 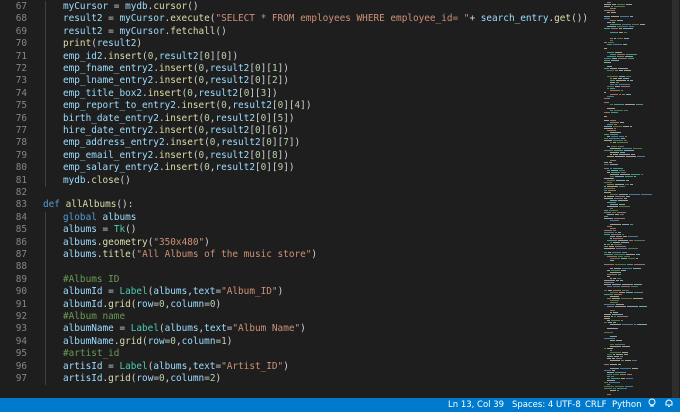 I want to click on cursor-position: Ln 13, Col 39, so click(x=476, y=405).